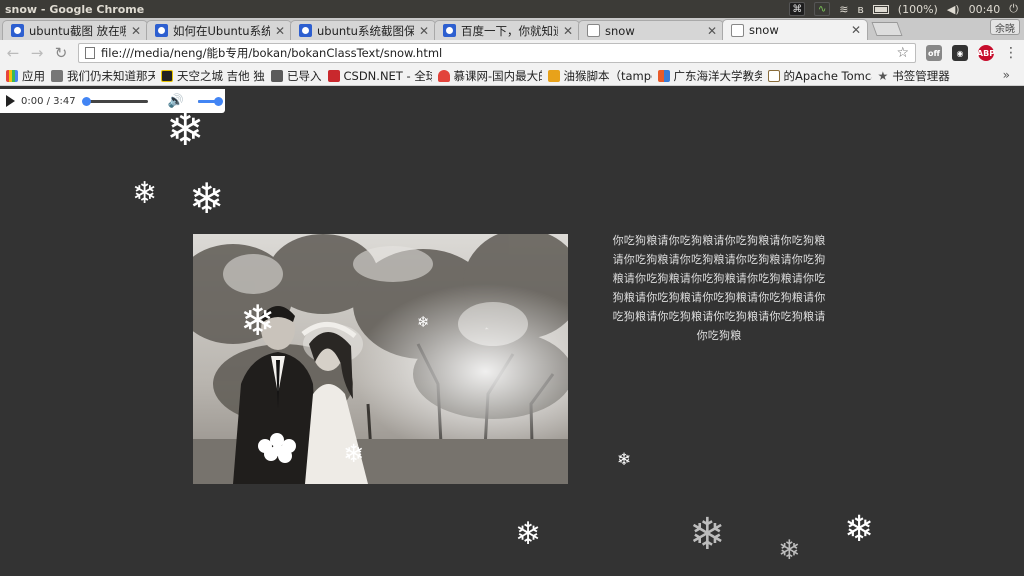  I want to click on bookmark-item: 我们仍未知道那天, so click(103, 76).